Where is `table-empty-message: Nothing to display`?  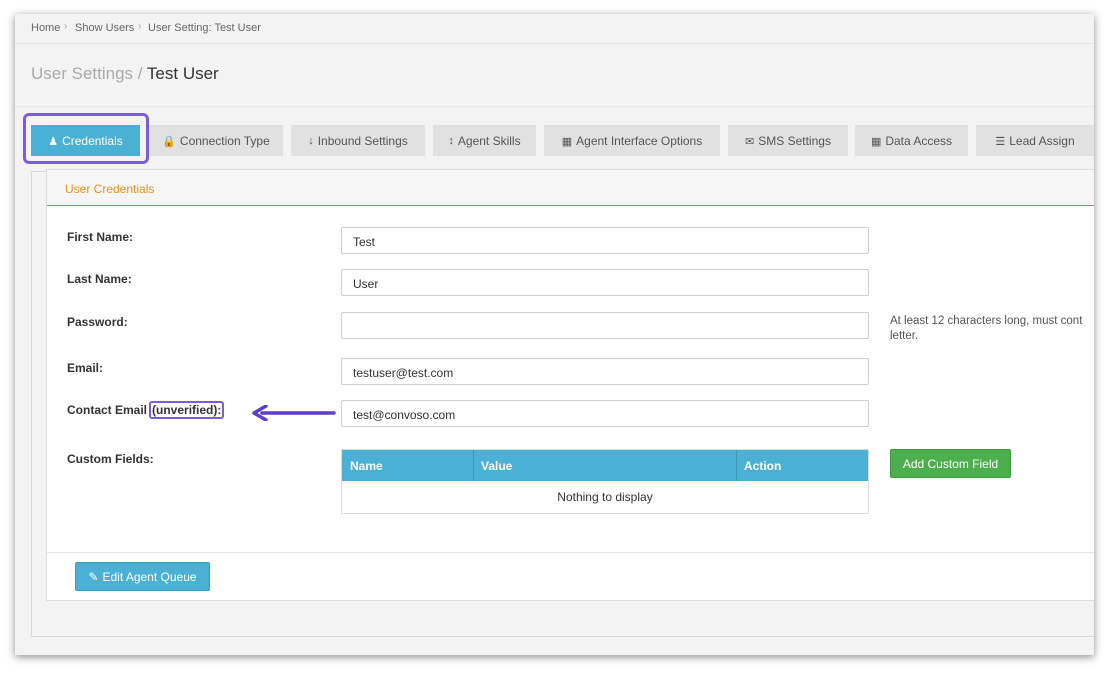 table-empty-message: Nothing to display is located at coordinates (605, 497).